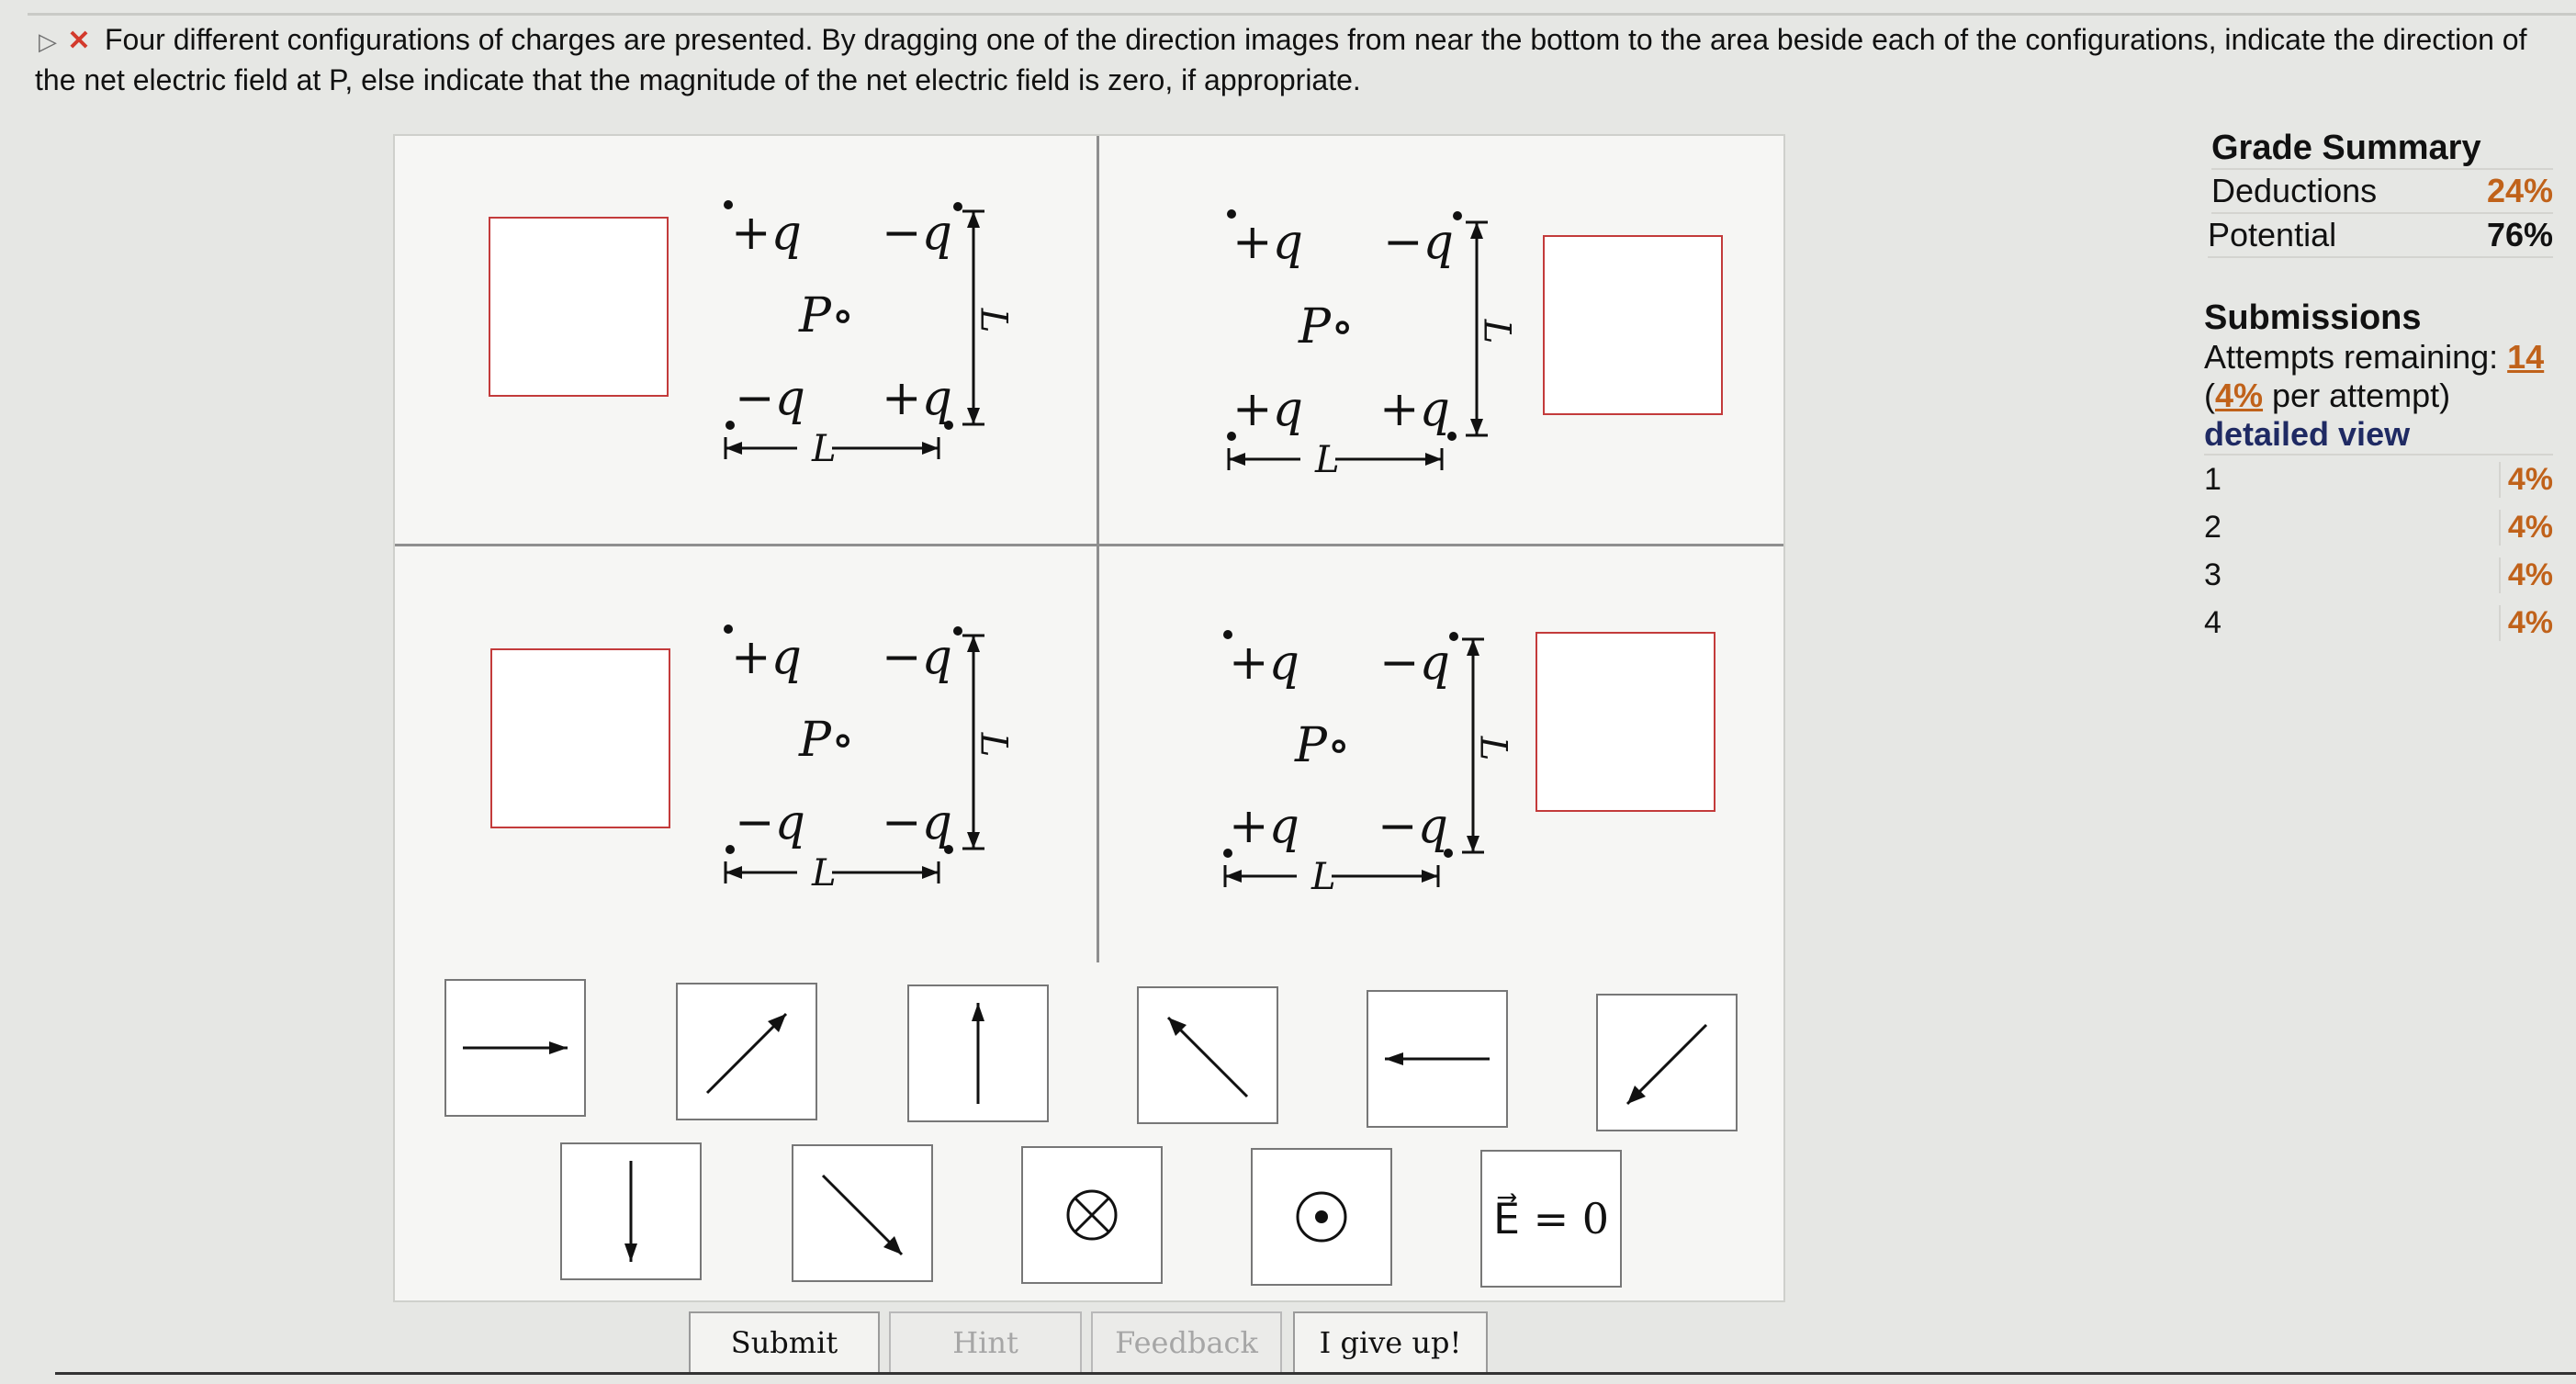  I want to click on arrow-down-icon, so click(631, 1211).